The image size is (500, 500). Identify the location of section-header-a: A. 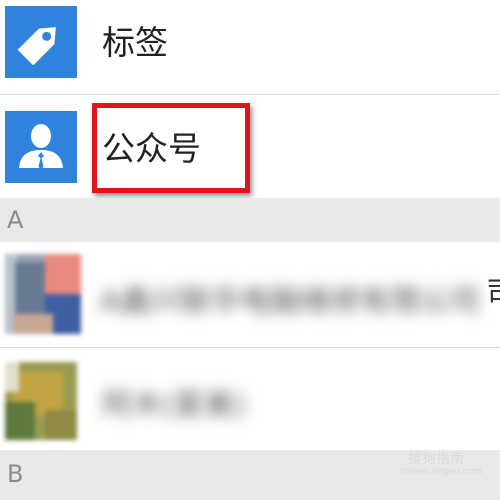
(250, 220).